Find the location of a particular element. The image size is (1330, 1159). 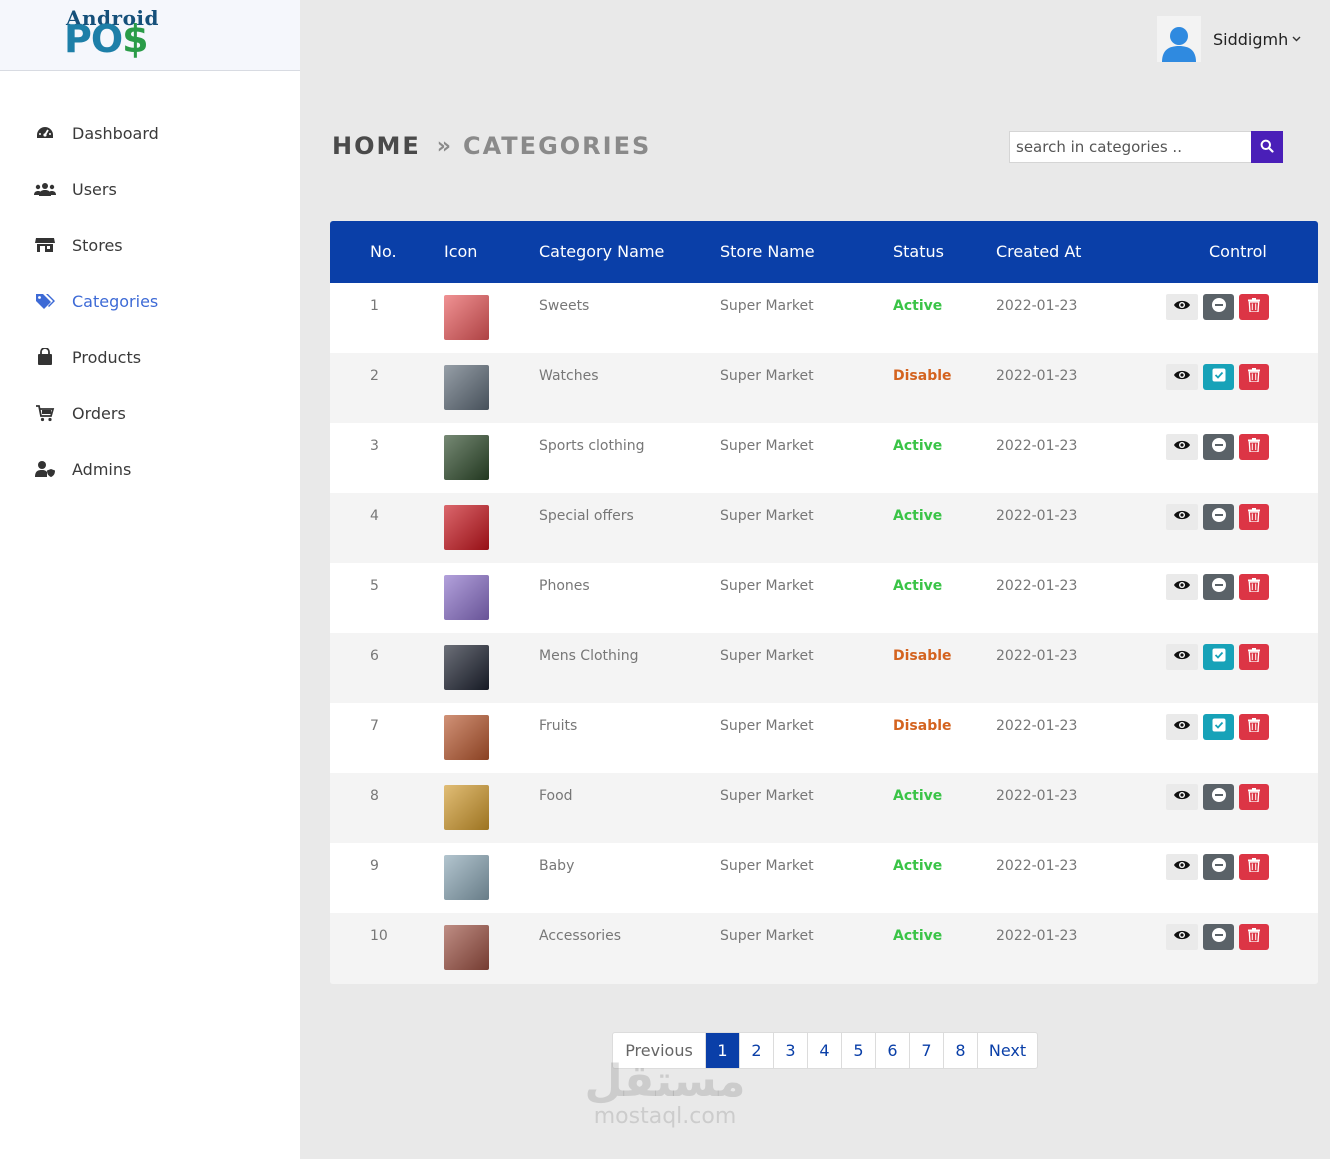

username: Siddigmh is located at coordinates (1251, 39).